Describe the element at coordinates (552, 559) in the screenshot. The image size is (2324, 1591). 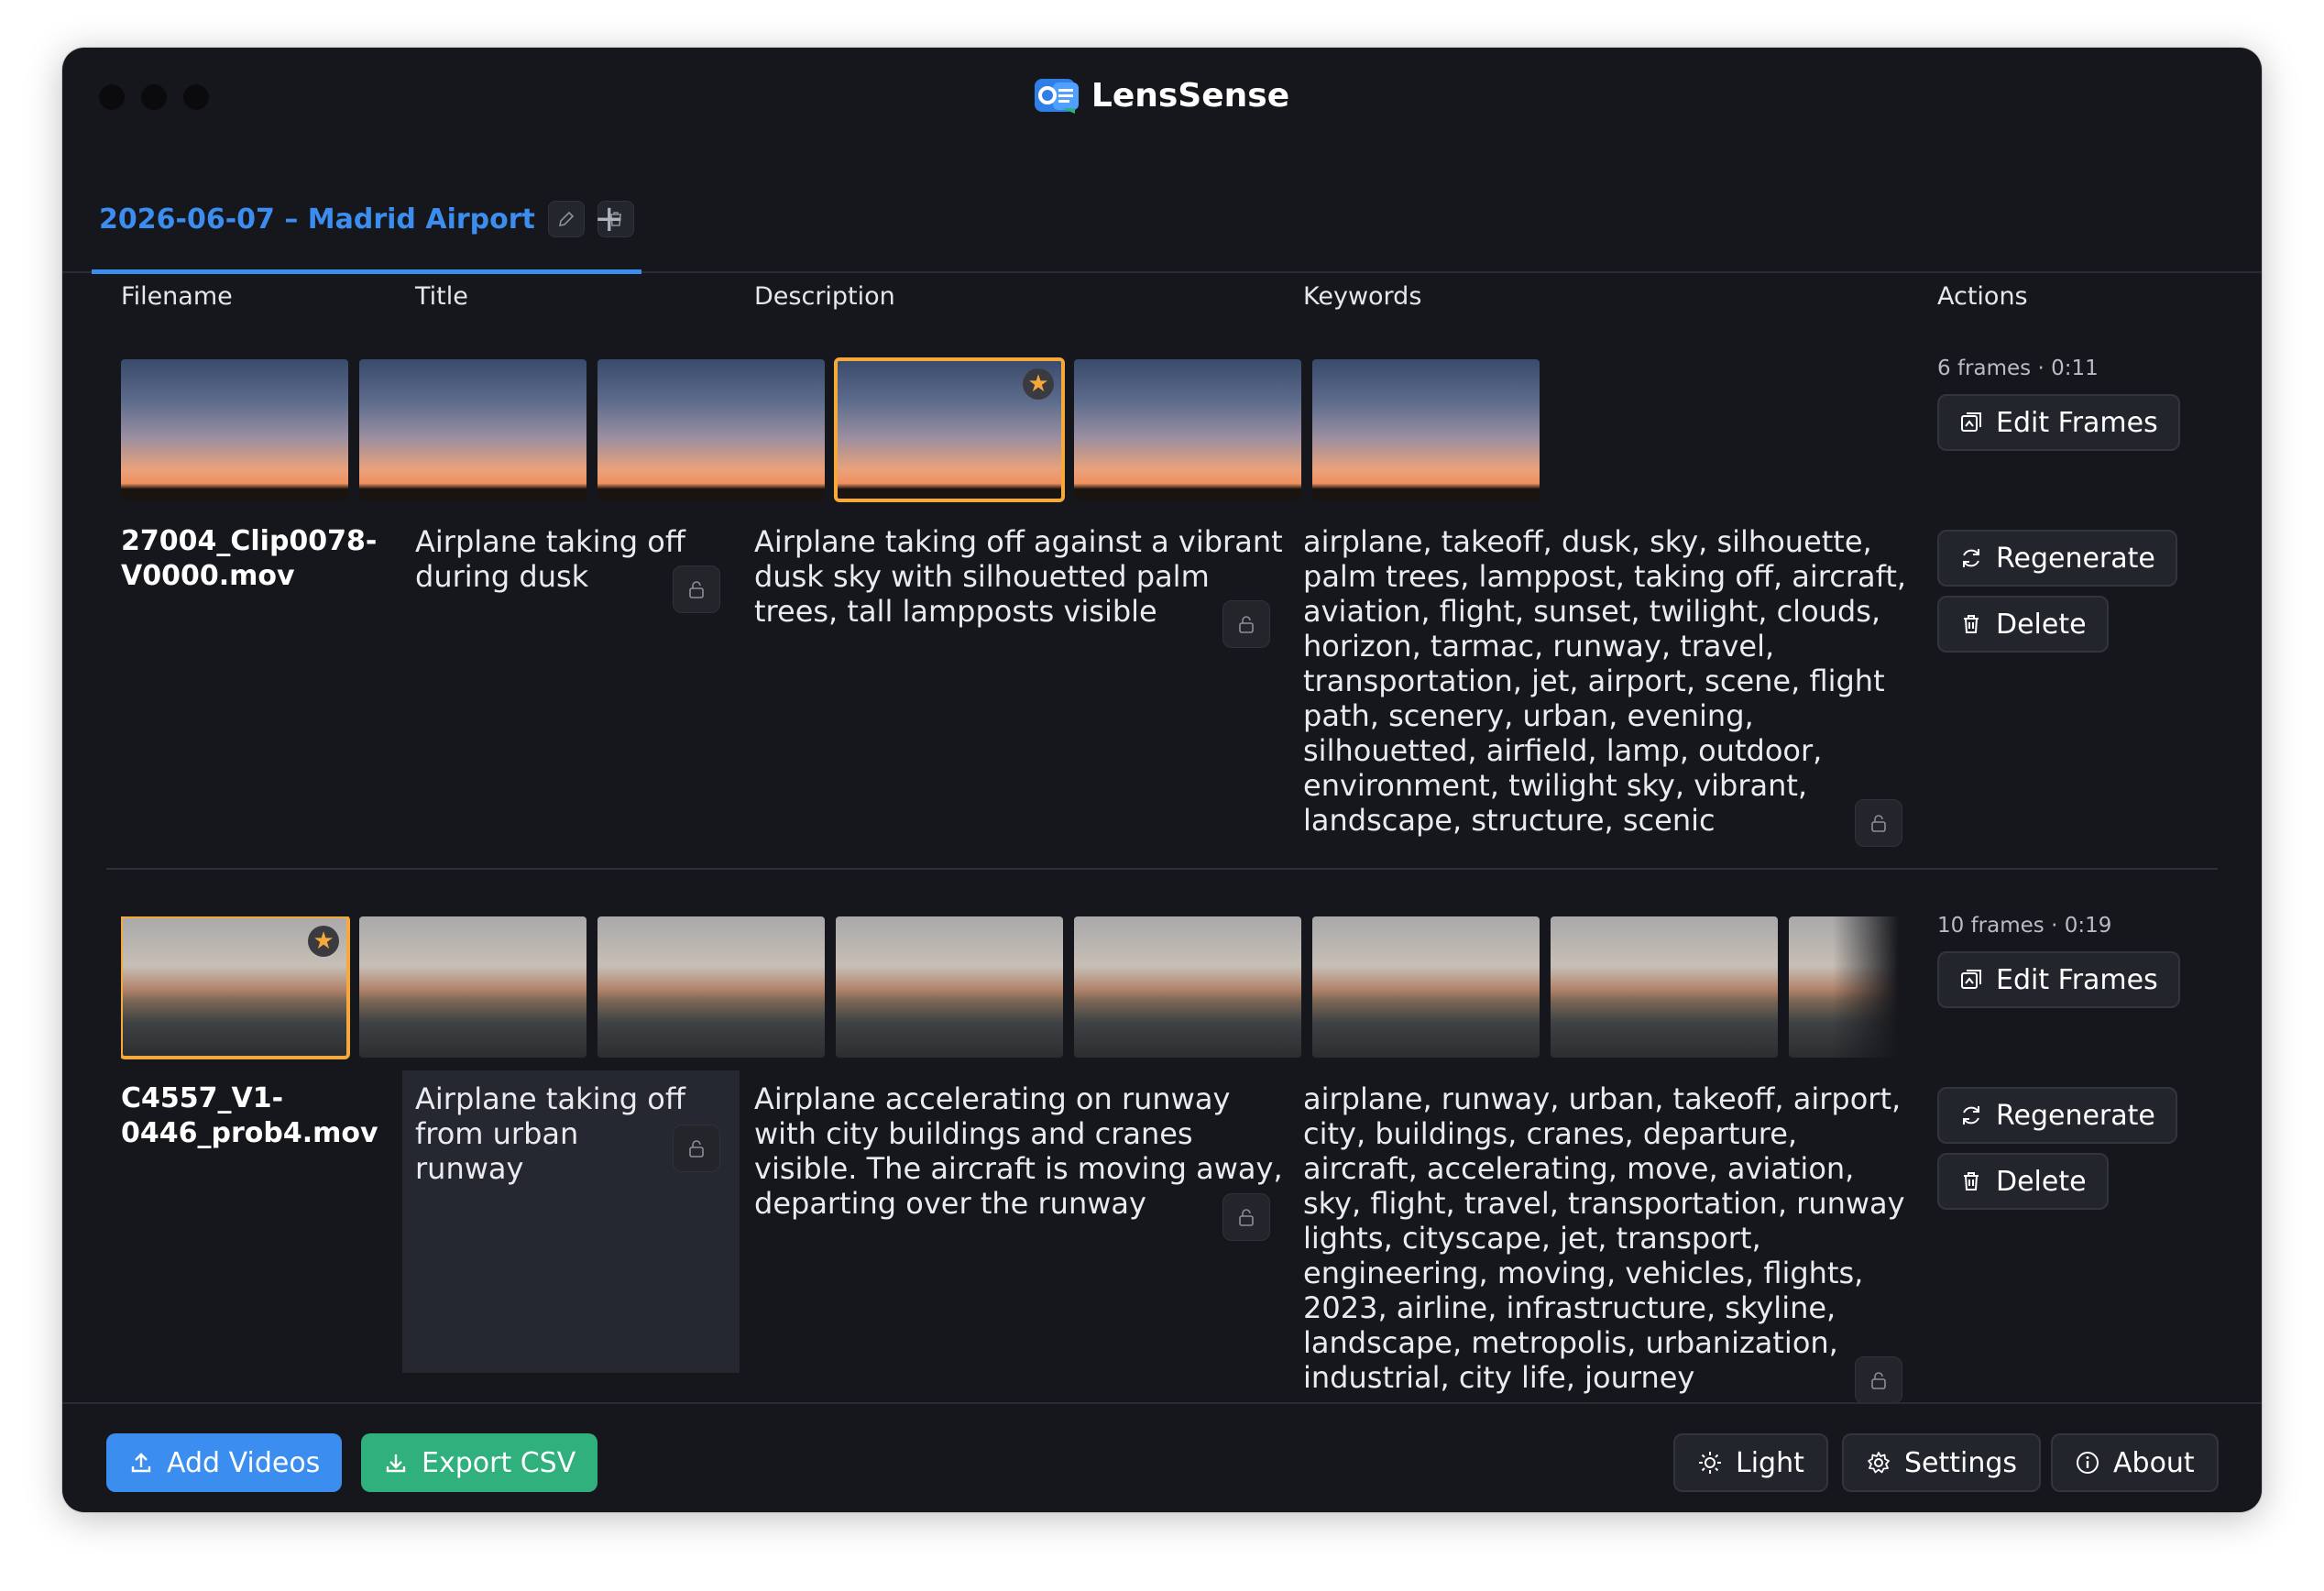
I see `row-title: Airplane taking off during dusk` at that location.